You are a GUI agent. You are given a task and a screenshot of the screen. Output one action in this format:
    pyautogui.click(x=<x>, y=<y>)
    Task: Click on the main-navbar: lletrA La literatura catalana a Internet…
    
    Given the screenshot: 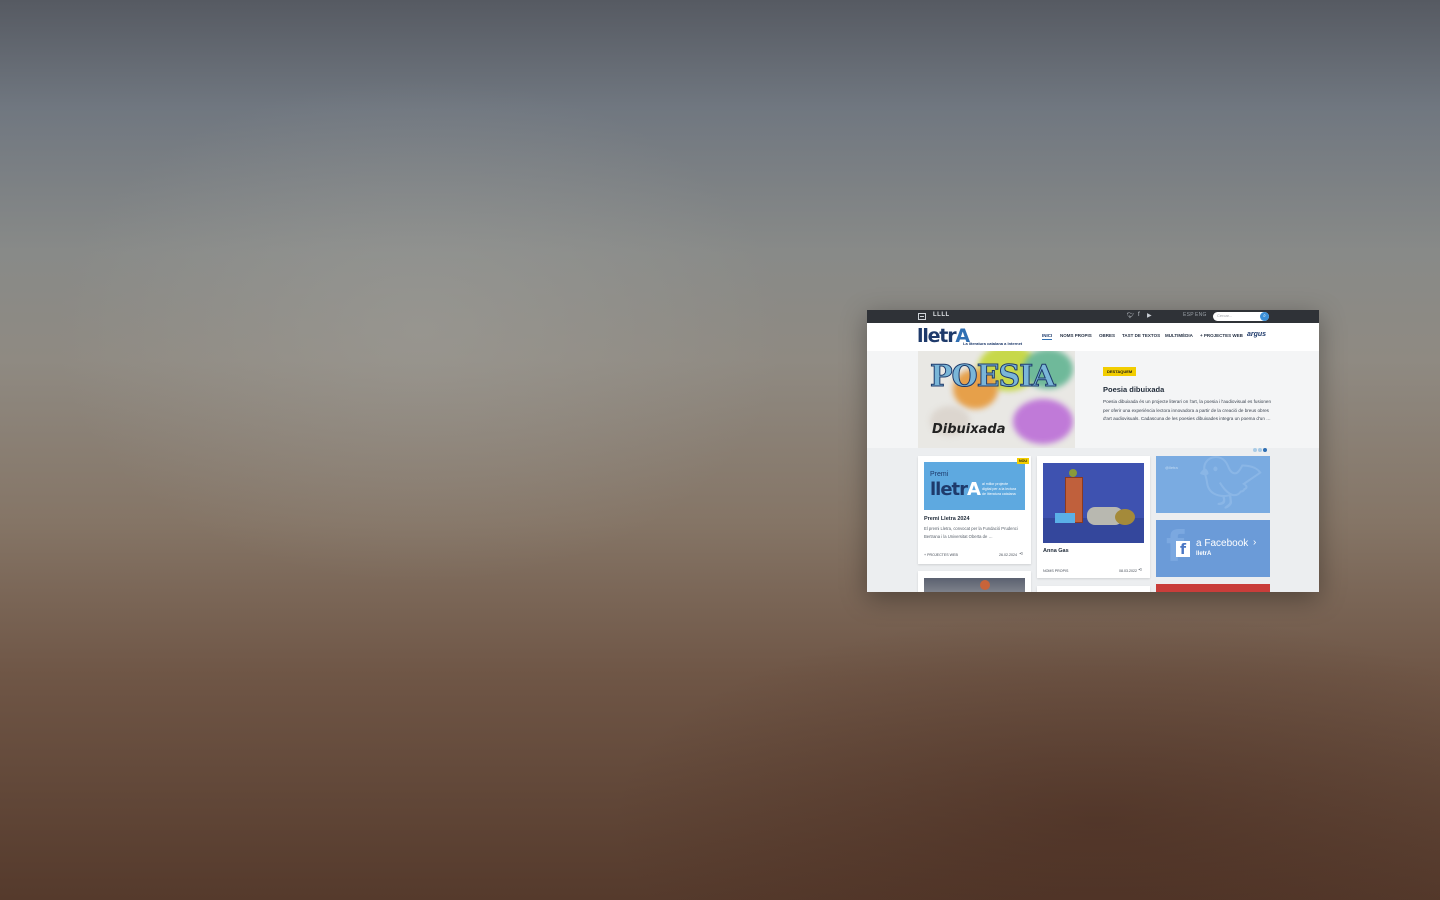 What is the action you would take?
    pyautogui.click(x=1093, y=337)
    